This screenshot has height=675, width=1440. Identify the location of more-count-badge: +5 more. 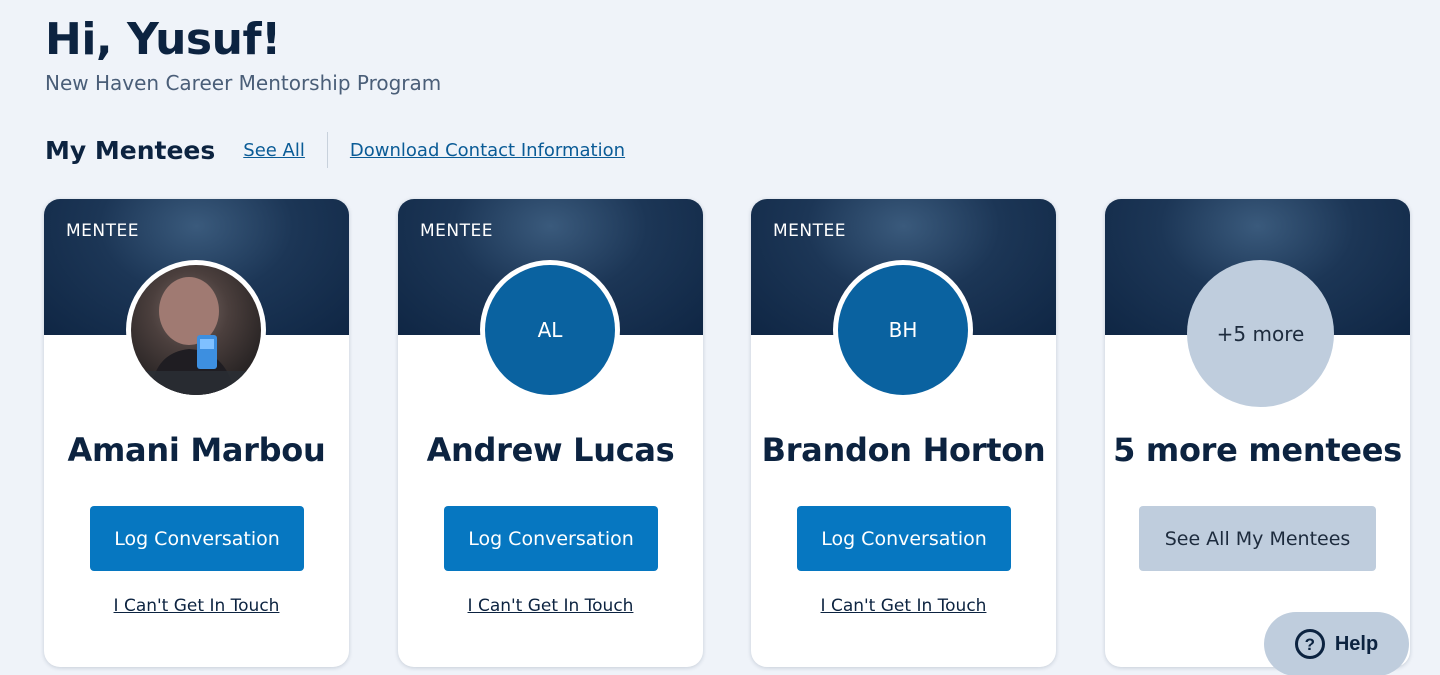
(1260, 333).